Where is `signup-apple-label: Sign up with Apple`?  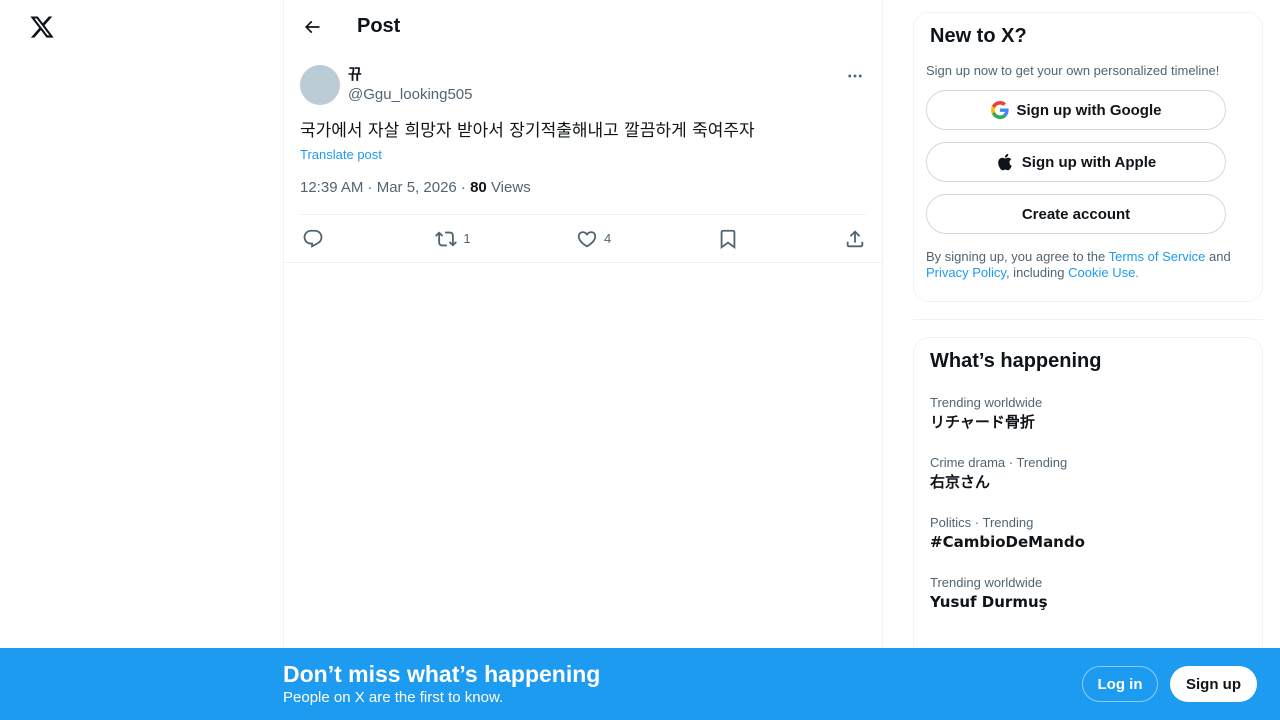
signup-apple-label: Sign up with Apple is located at coordinates (1089, 162).